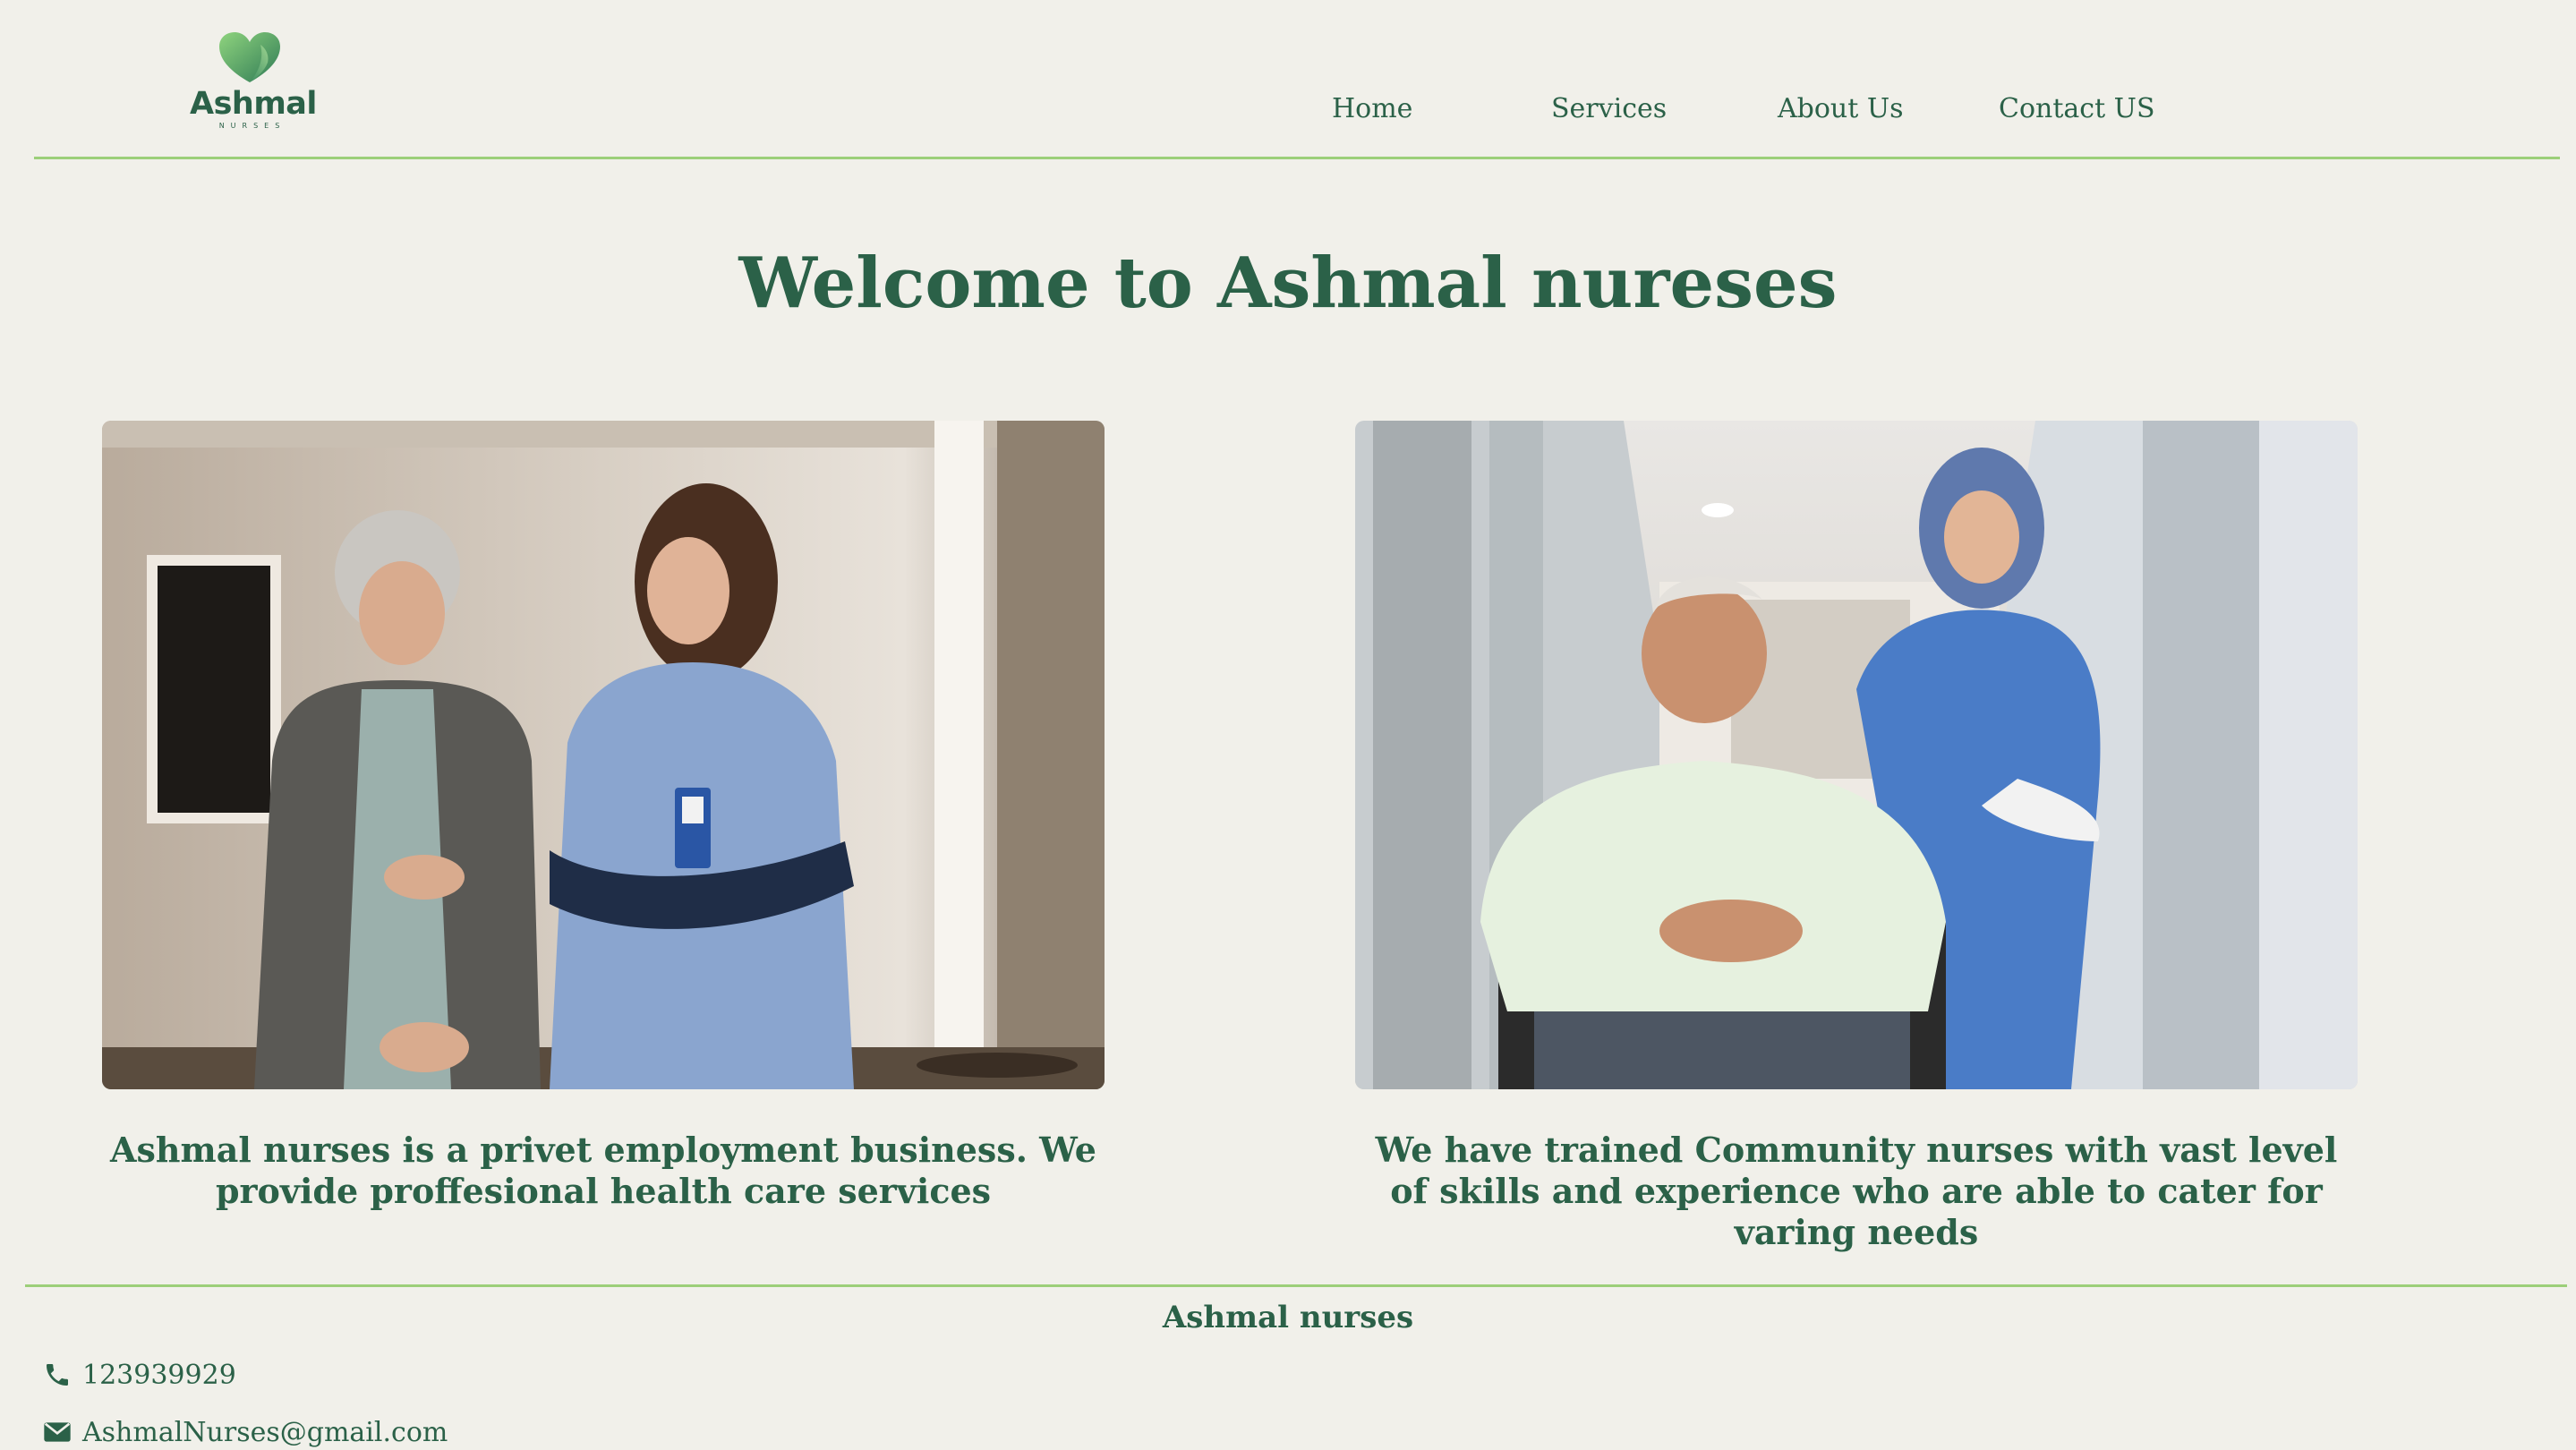 Image resolution: width=2576 pixels, height=1450 pixels. I want to click on footer-phone: 123939929, so click(139, 1375).